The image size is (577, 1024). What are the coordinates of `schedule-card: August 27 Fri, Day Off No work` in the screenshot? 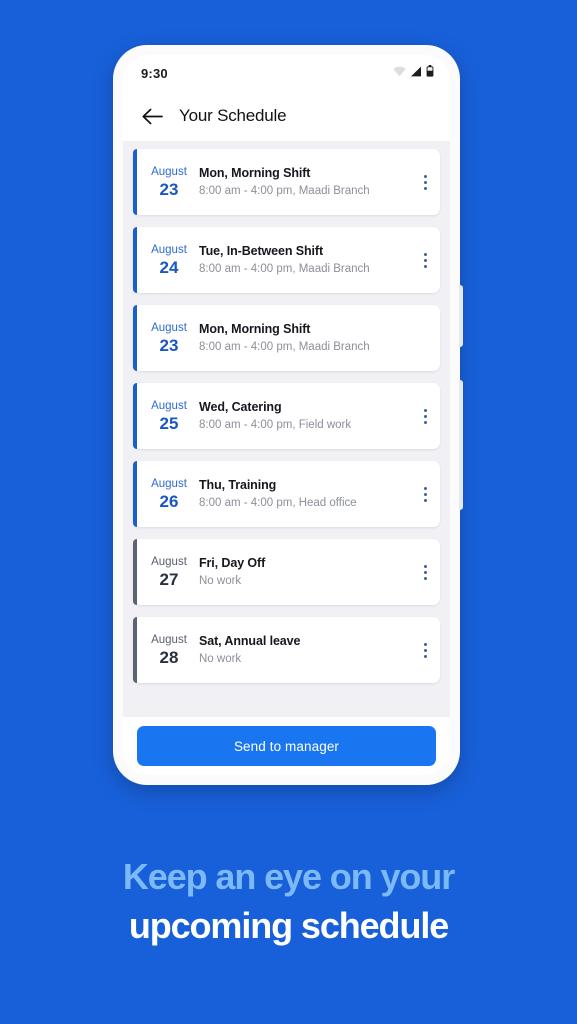 It's located at (286, 572).